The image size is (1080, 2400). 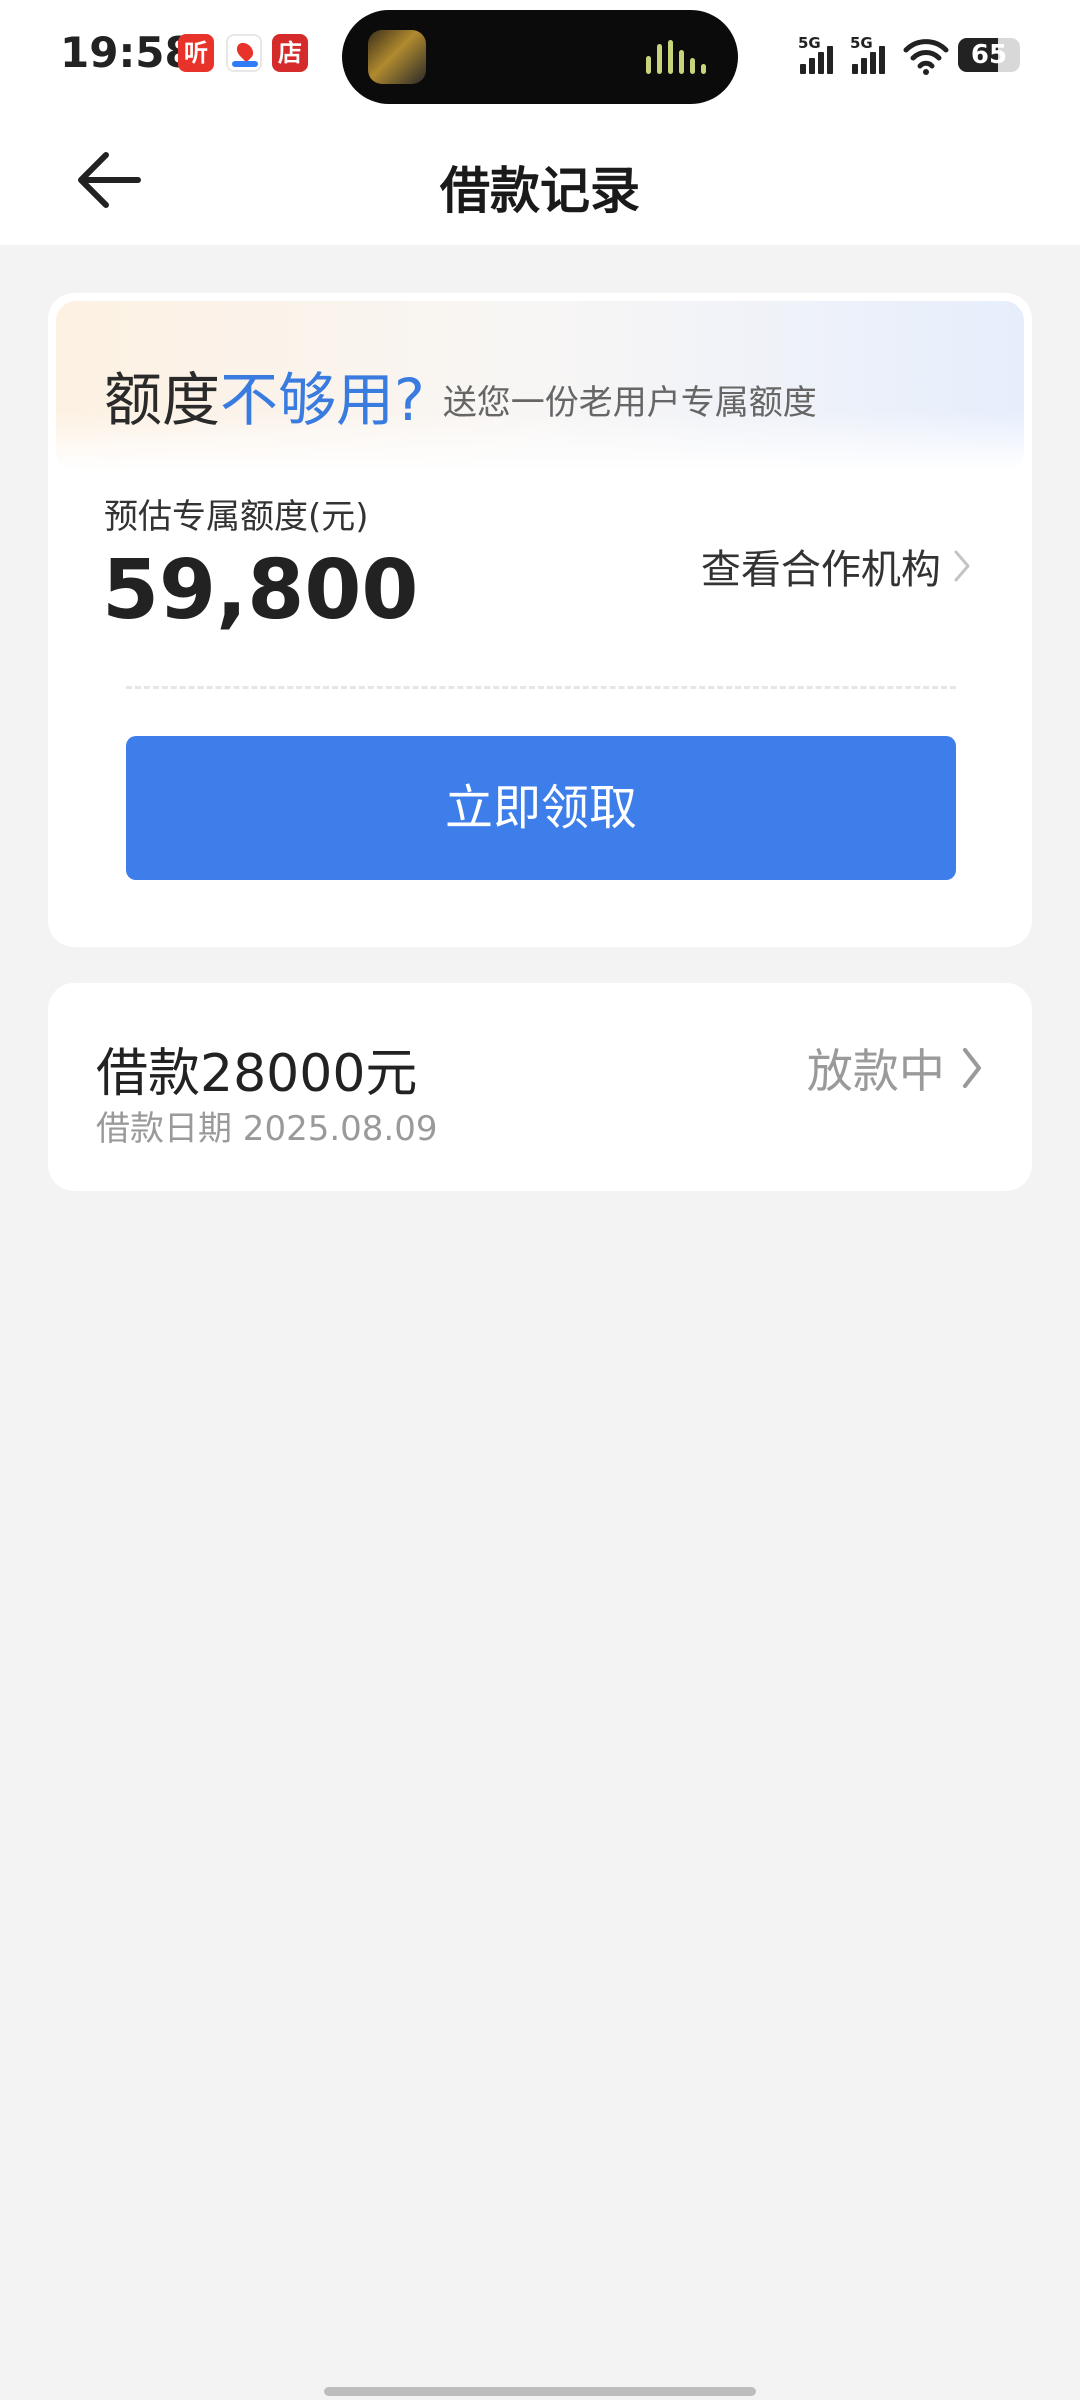 I want to click on media-thumbnail, so click(x=397, y=57).